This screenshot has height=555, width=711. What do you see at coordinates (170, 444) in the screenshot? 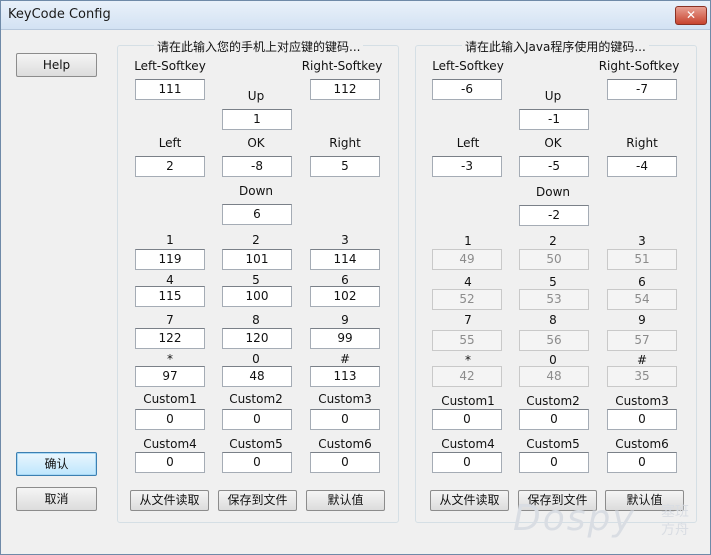
I see `custom4-label: Custom4` at bounding box center [170, 444].